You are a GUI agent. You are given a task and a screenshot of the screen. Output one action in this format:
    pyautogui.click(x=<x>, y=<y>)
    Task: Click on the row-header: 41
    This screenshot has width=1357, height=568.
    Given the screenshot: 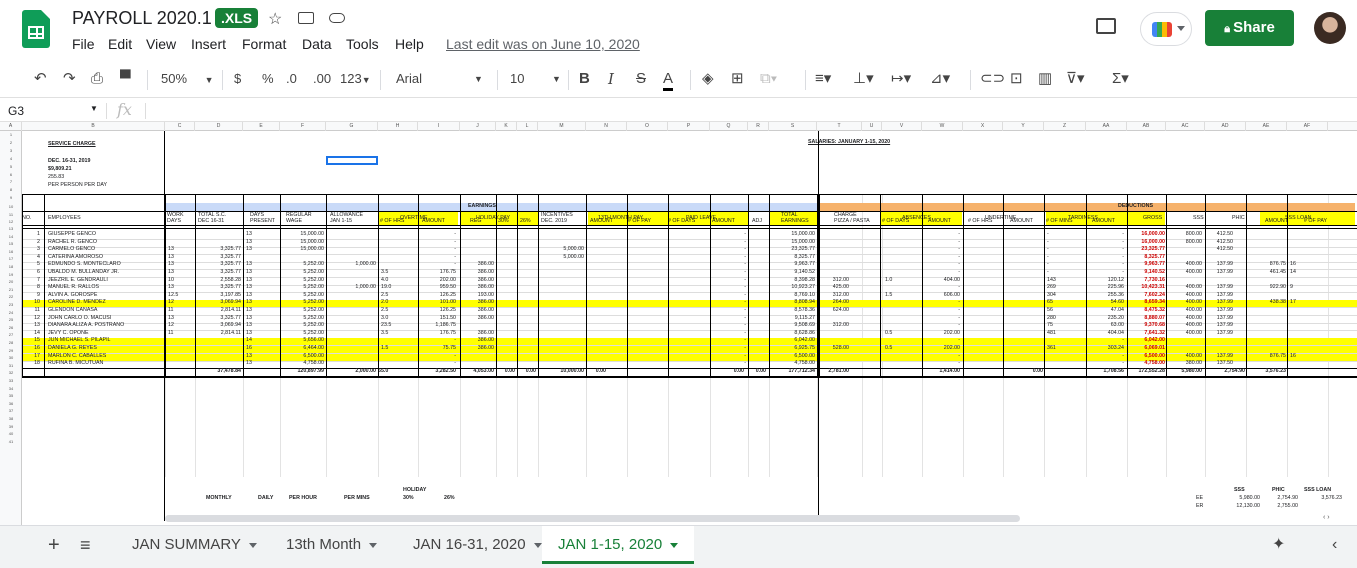 What is the action you would take?
    pyautogui.click(x=11, y=441)
    